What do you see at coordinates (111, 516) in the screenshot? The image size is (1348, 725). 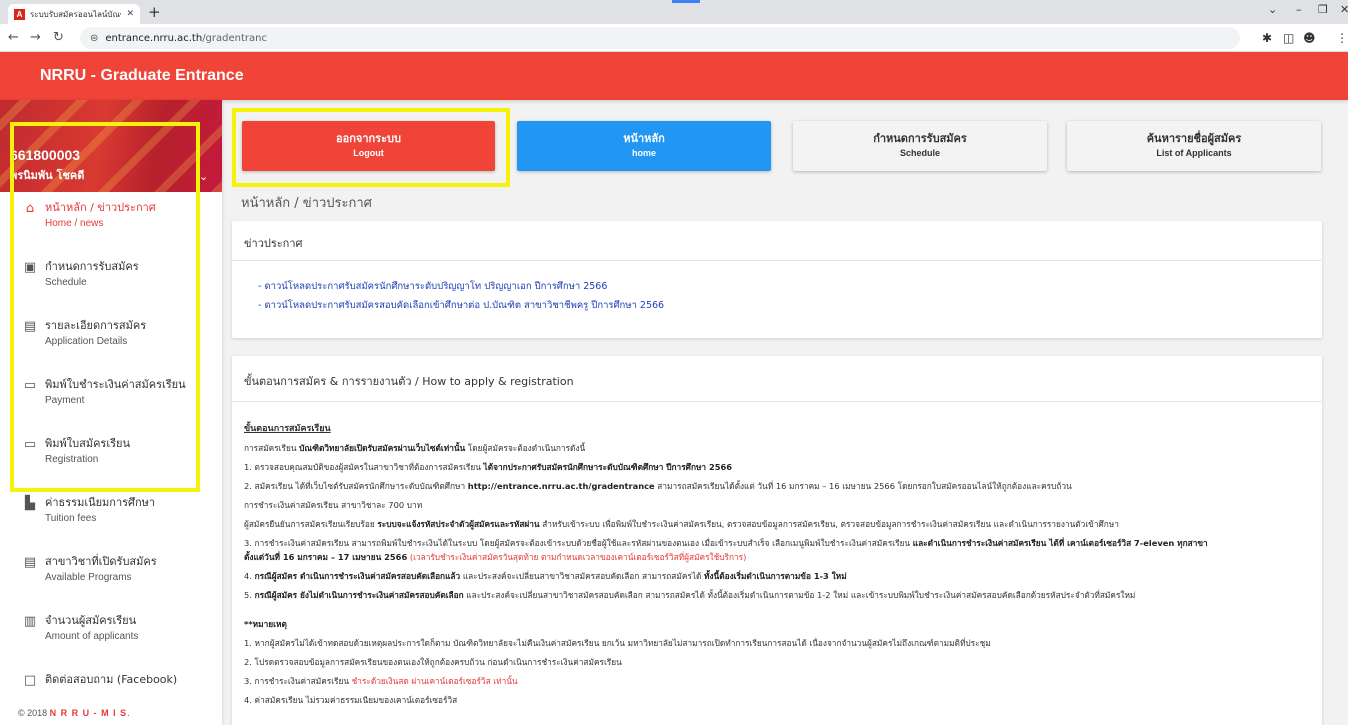 I see `sidebar-item-tuition-fees: ▙ ค่าธรรมเนียมการศึกษา Tuition fees` at bounding box center [111, 516].